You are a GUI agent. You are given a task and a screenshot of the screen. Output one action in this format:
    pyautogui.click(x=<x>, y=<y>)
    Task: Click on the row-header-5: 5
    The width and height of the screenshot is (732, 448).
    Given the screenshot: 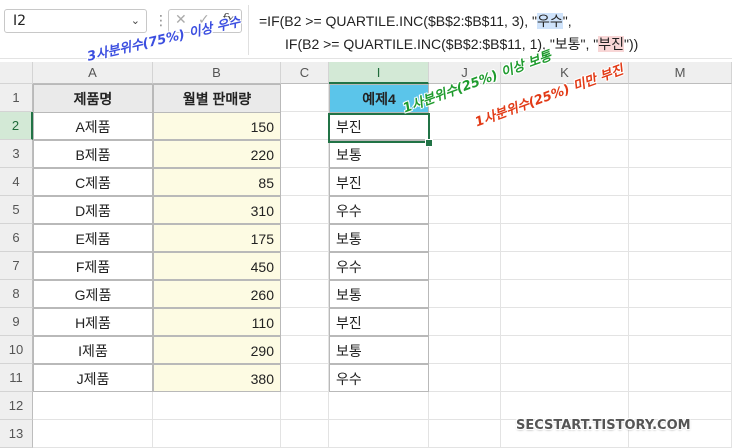 What is the action you would take?
    pyautogui.click(x=16, y=210)
    